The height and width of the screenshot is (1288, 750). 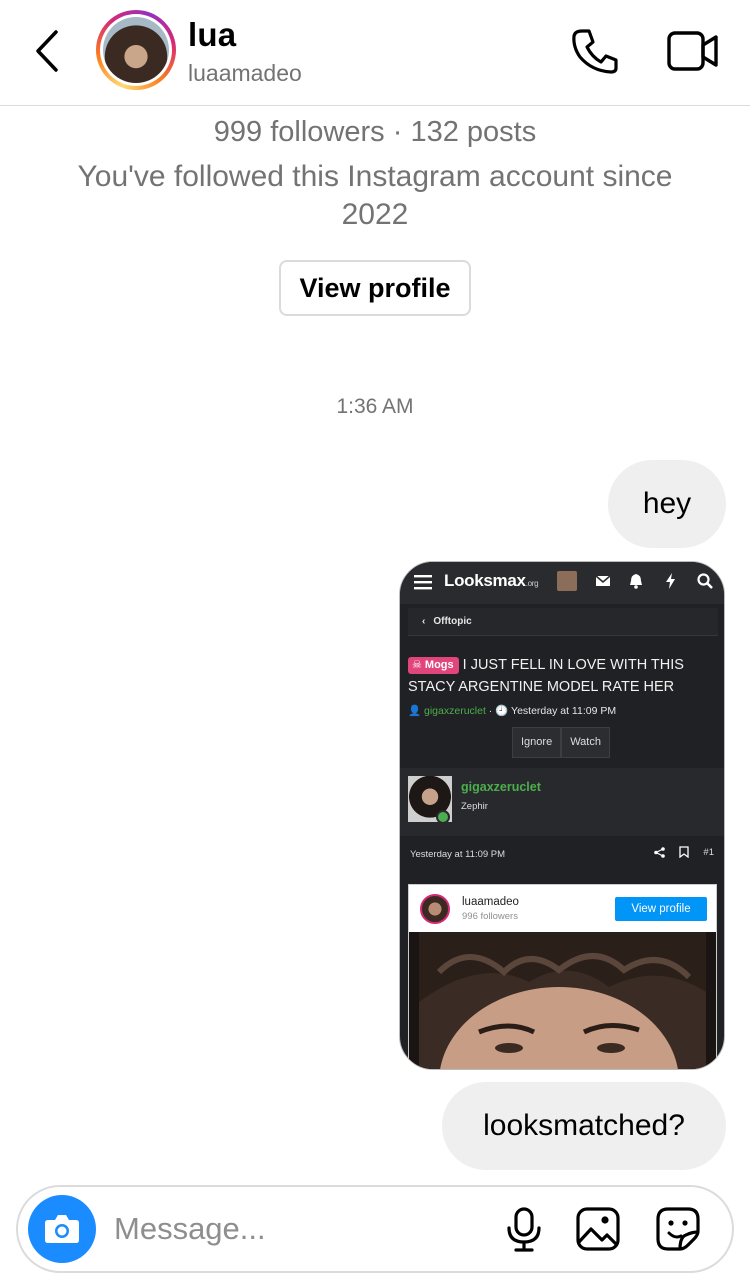 I want to click on camera-icon, so click(x=62, y=1229).